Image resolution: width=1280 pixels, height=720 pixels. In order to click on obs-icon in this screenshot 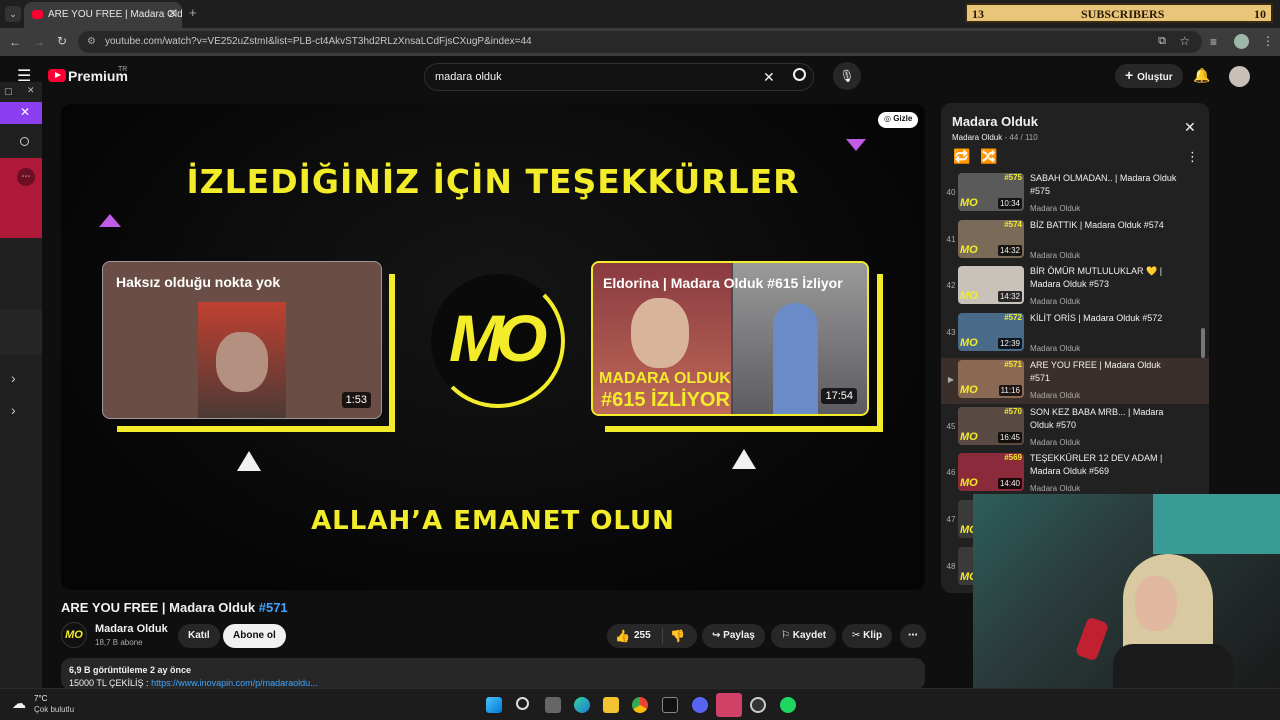, I will do `click(758, 705)`.